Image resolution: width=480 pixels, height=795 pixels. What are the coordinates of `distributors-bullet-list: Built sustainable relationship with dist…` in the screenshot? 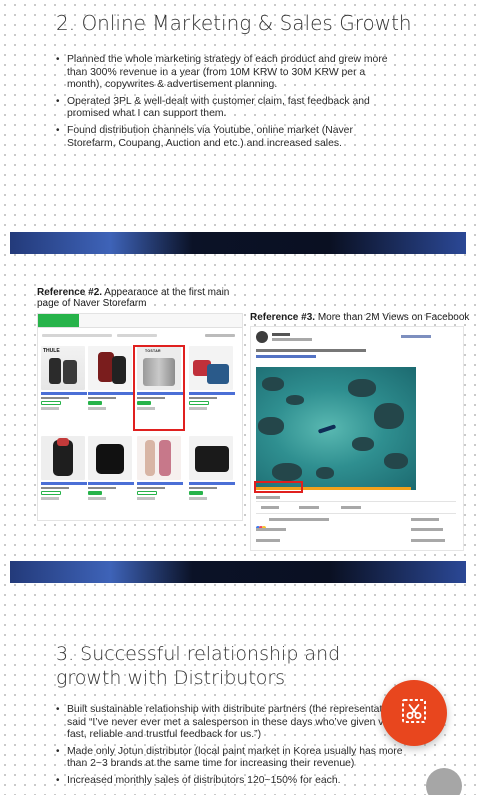 It's located at (236, 748).